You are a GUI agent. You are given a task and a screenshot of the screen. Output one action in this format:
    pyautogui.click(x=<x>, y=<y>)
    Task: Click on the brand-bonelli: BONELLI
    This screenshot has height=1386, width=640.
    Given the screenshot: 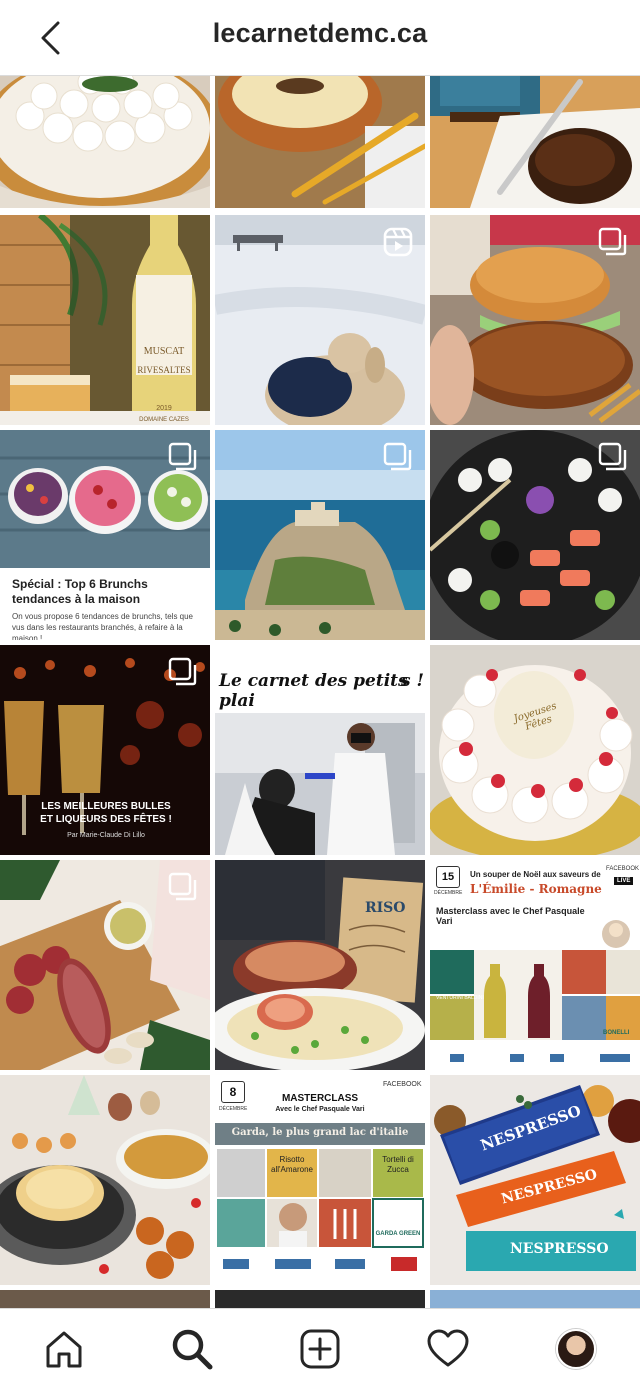 What is the action you would take?
    pyautogui.click(x=616, y=1033)
    